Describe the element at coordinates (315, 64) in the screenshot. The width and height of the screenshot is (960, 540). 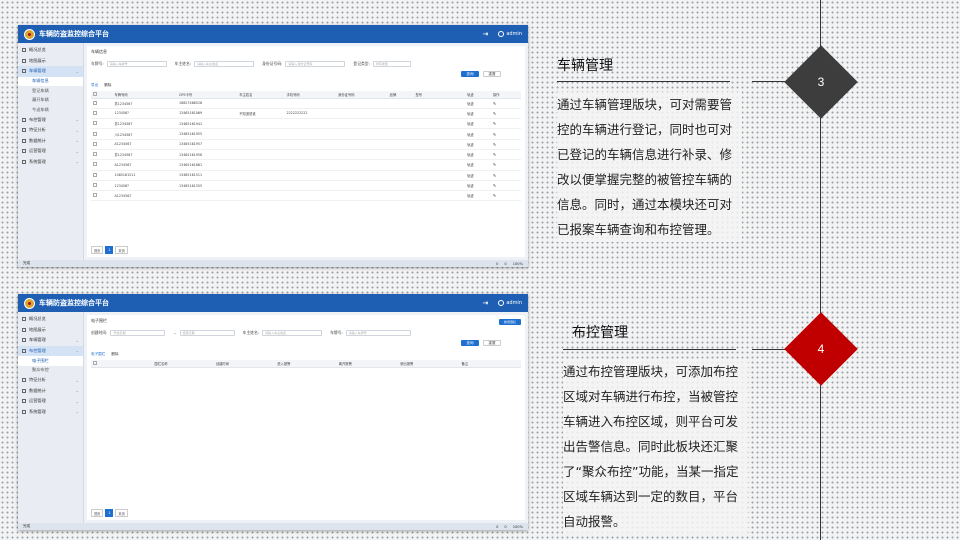
I see `filter-input: 请输入身份证号码` at that location.